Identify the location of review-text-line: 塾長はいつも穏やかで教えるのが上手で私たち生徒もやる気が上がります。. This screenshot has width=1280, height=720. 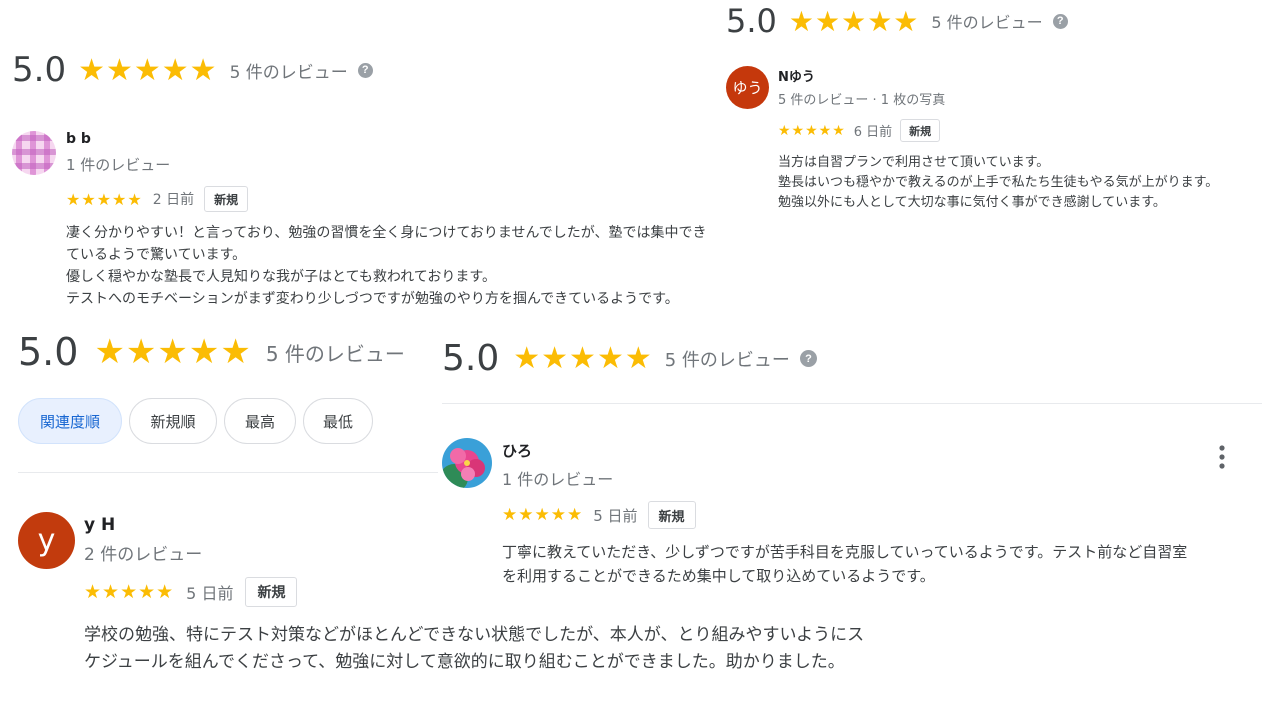
(998, 182).